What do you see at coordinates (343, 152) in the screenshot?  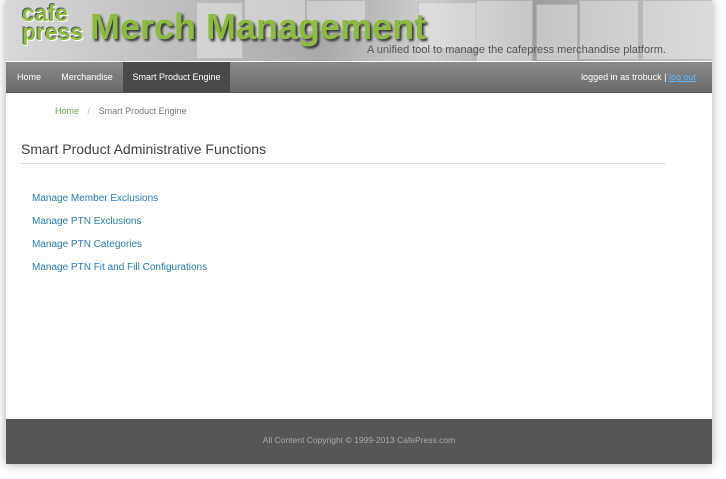 I see `page-title: Smart Product Administrative Functions` at bounding box center [343, 152].